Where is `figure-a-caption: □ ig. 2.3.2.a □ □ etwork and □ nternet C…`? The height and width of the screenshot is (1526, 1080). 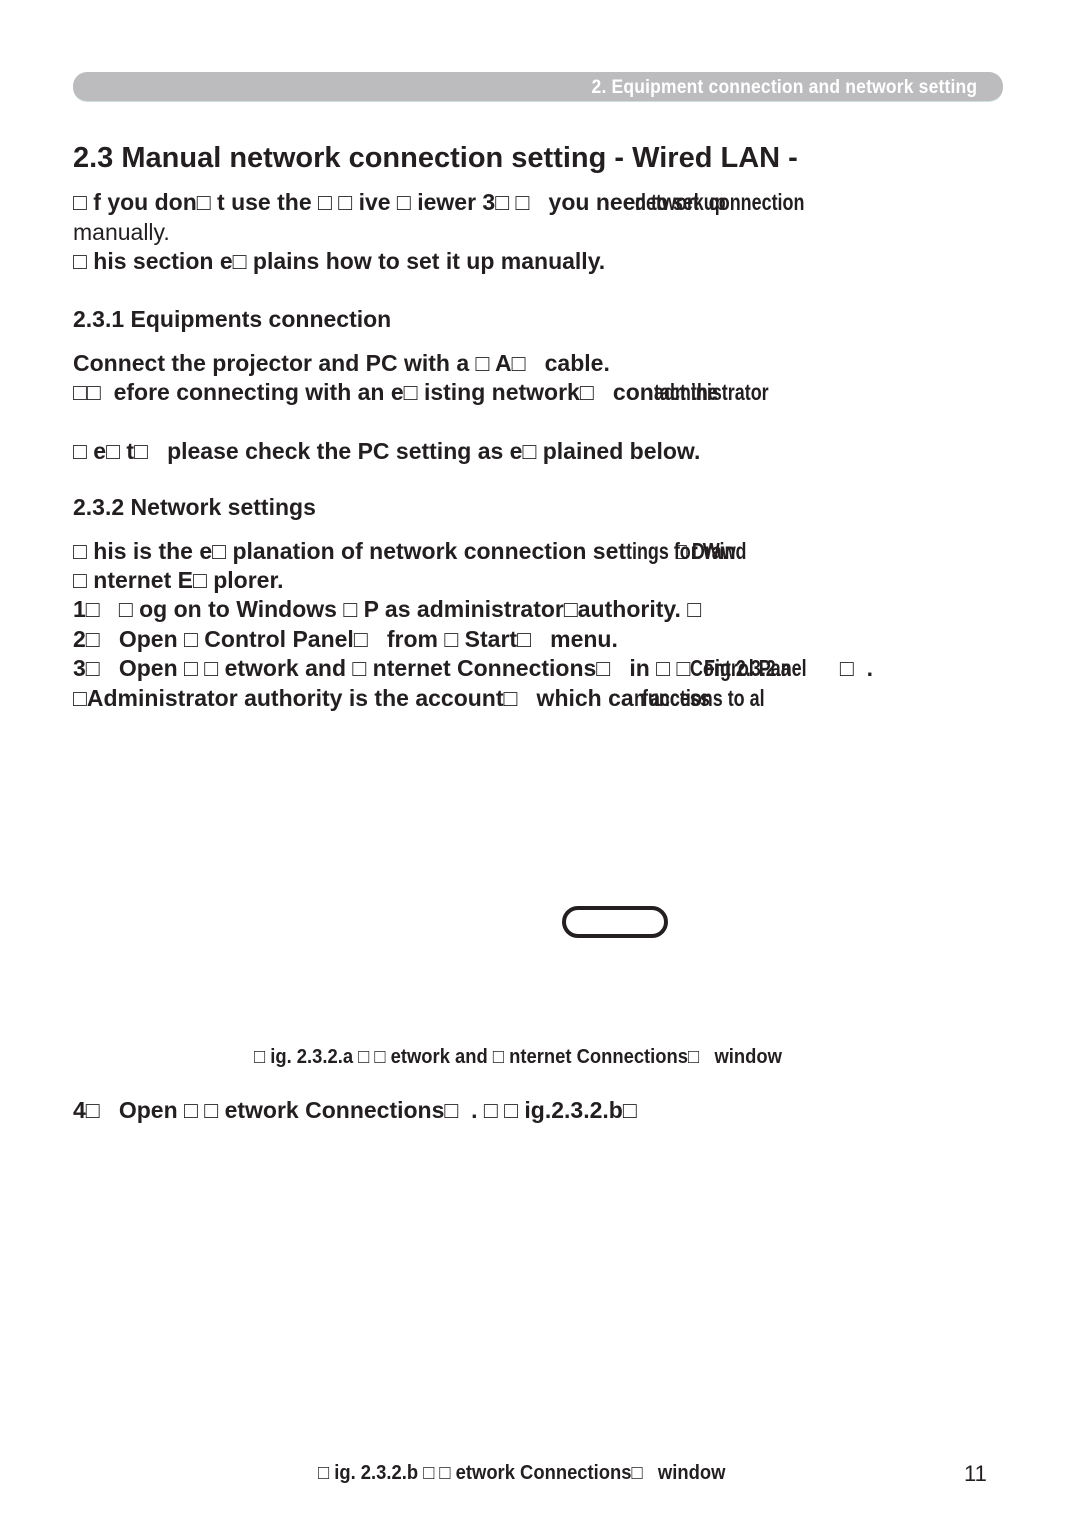
figure-a-caption: □ ig. 2.3.2.a □ □ etwork and □ nternet C… is located at coordinates (518, 1057).